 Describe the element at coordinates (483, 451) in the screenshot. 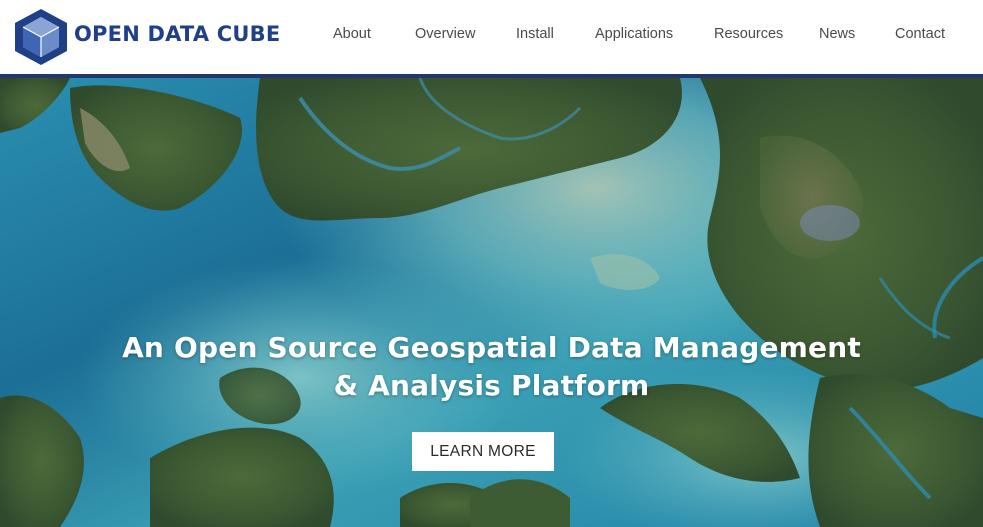

I see `learn-more-button: LEARN MORE` at that location.